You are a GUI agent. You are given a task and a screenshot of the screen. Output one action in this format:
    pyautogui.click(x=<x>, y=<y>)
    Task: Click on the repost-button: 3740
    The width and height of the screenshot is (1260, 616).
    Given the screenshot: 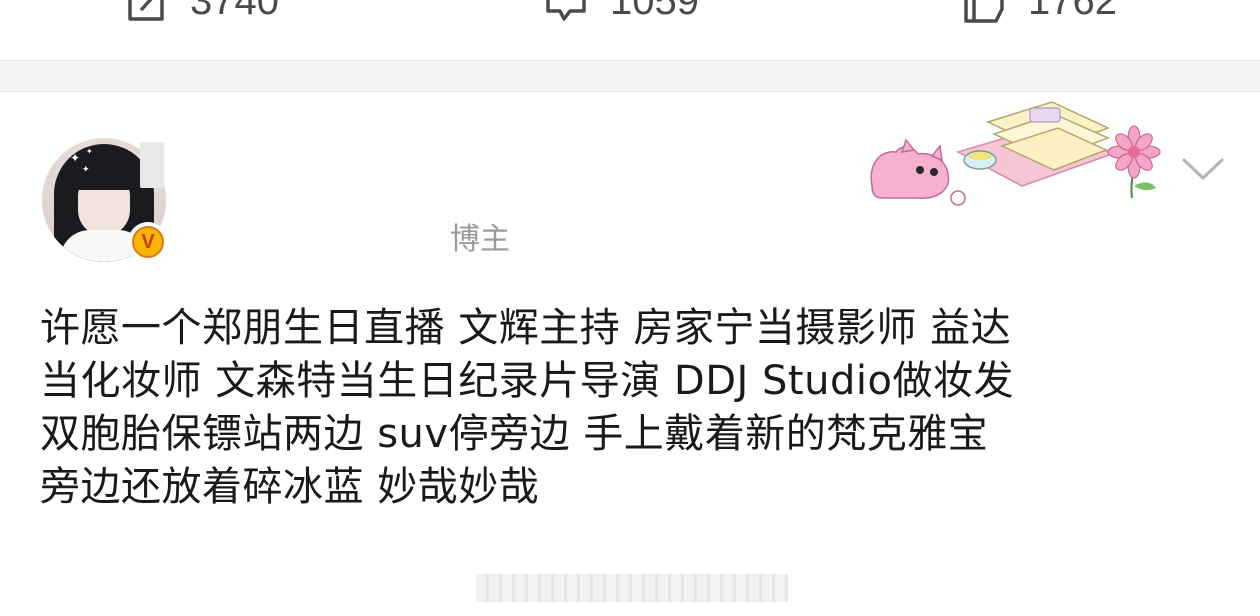 What is the action you would take?
    pyautogui.click(x=201, y=13)
    